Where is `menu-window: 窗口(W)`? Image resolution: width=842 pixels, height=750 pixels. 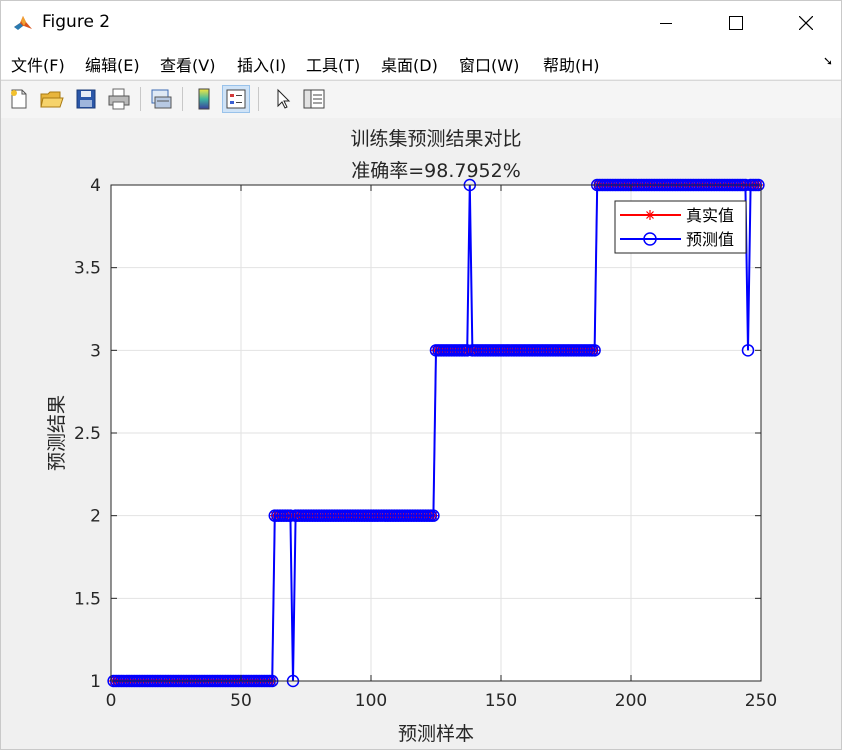 menu-window: 窗口(W) is located at coordinates (489, 64).